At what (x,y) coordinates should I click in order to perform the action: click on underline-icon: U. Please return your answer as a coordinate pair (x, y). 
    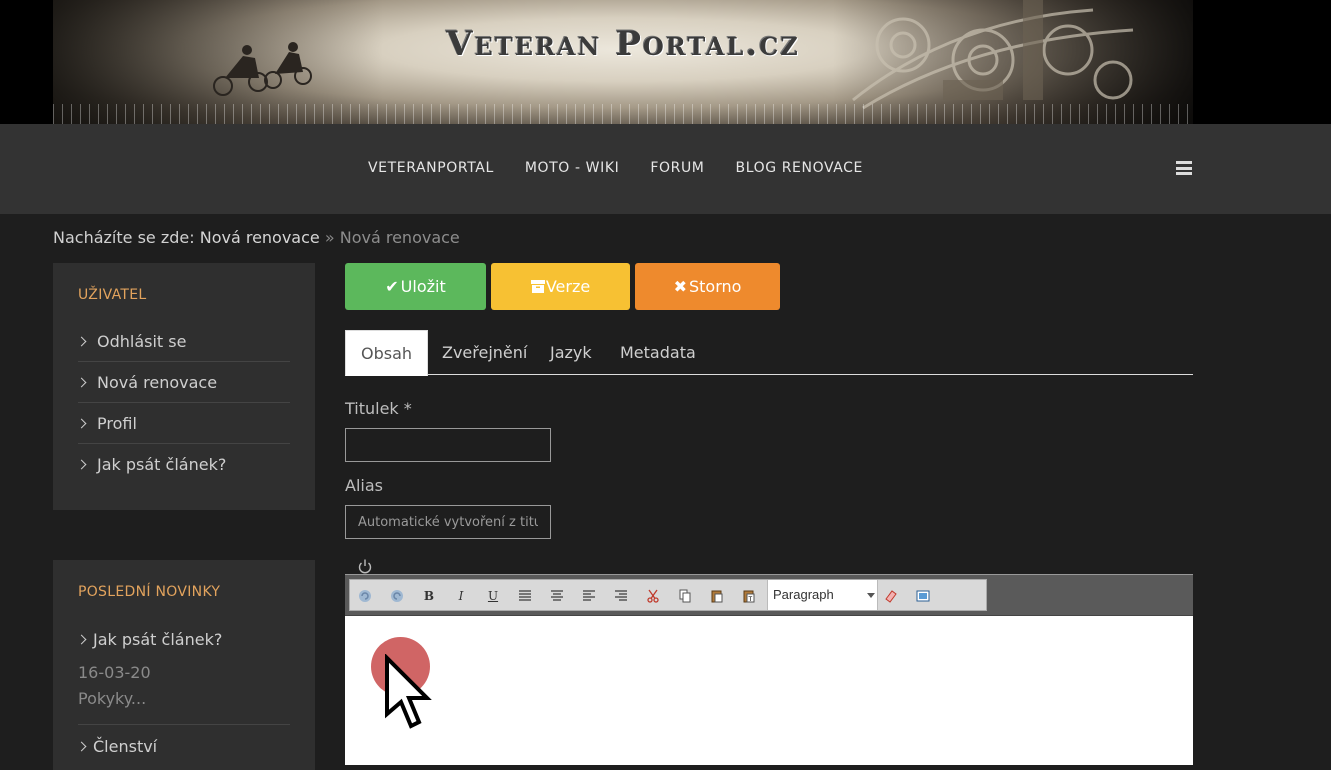
    Looking at the image, I should click on (493, 596).